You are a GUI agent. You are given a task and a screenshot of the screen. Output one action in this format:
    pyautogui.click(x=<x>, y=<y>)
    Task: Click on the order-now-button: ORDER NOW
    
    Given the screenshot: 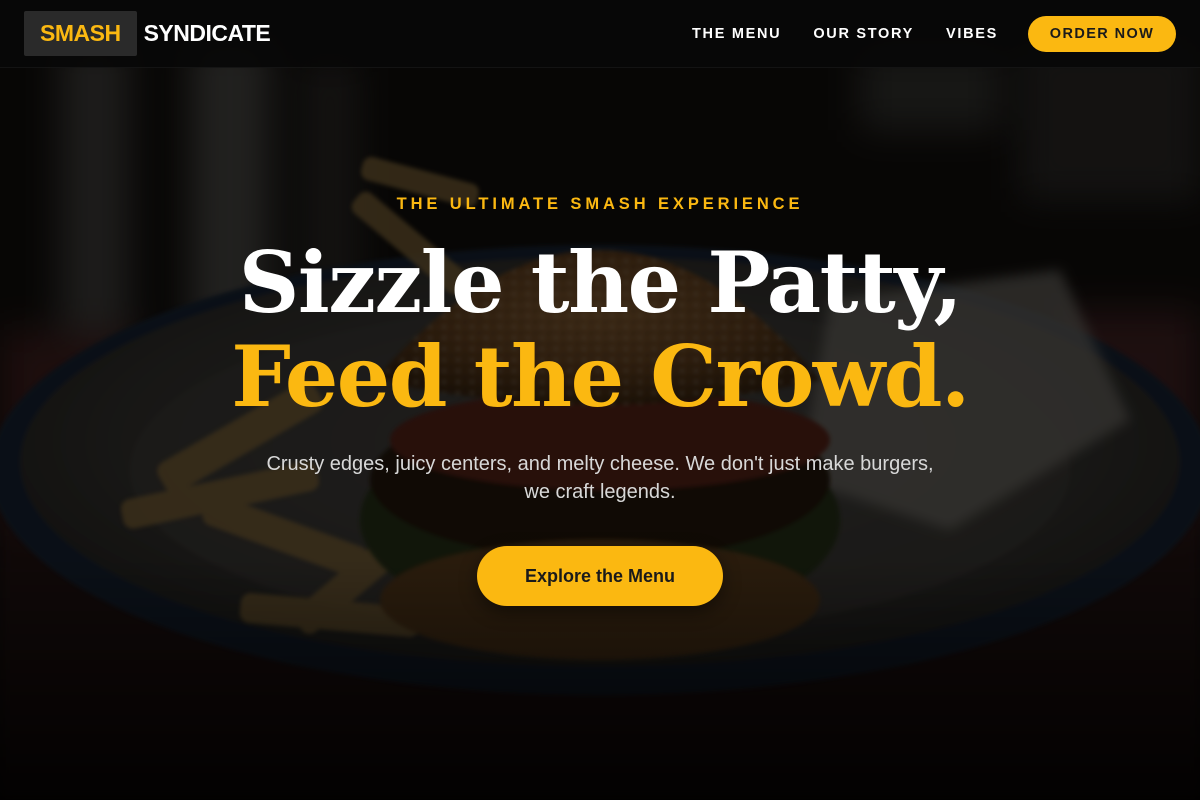 What is the action you would take?
    pyautogui.click(x=1102, y=34)
    